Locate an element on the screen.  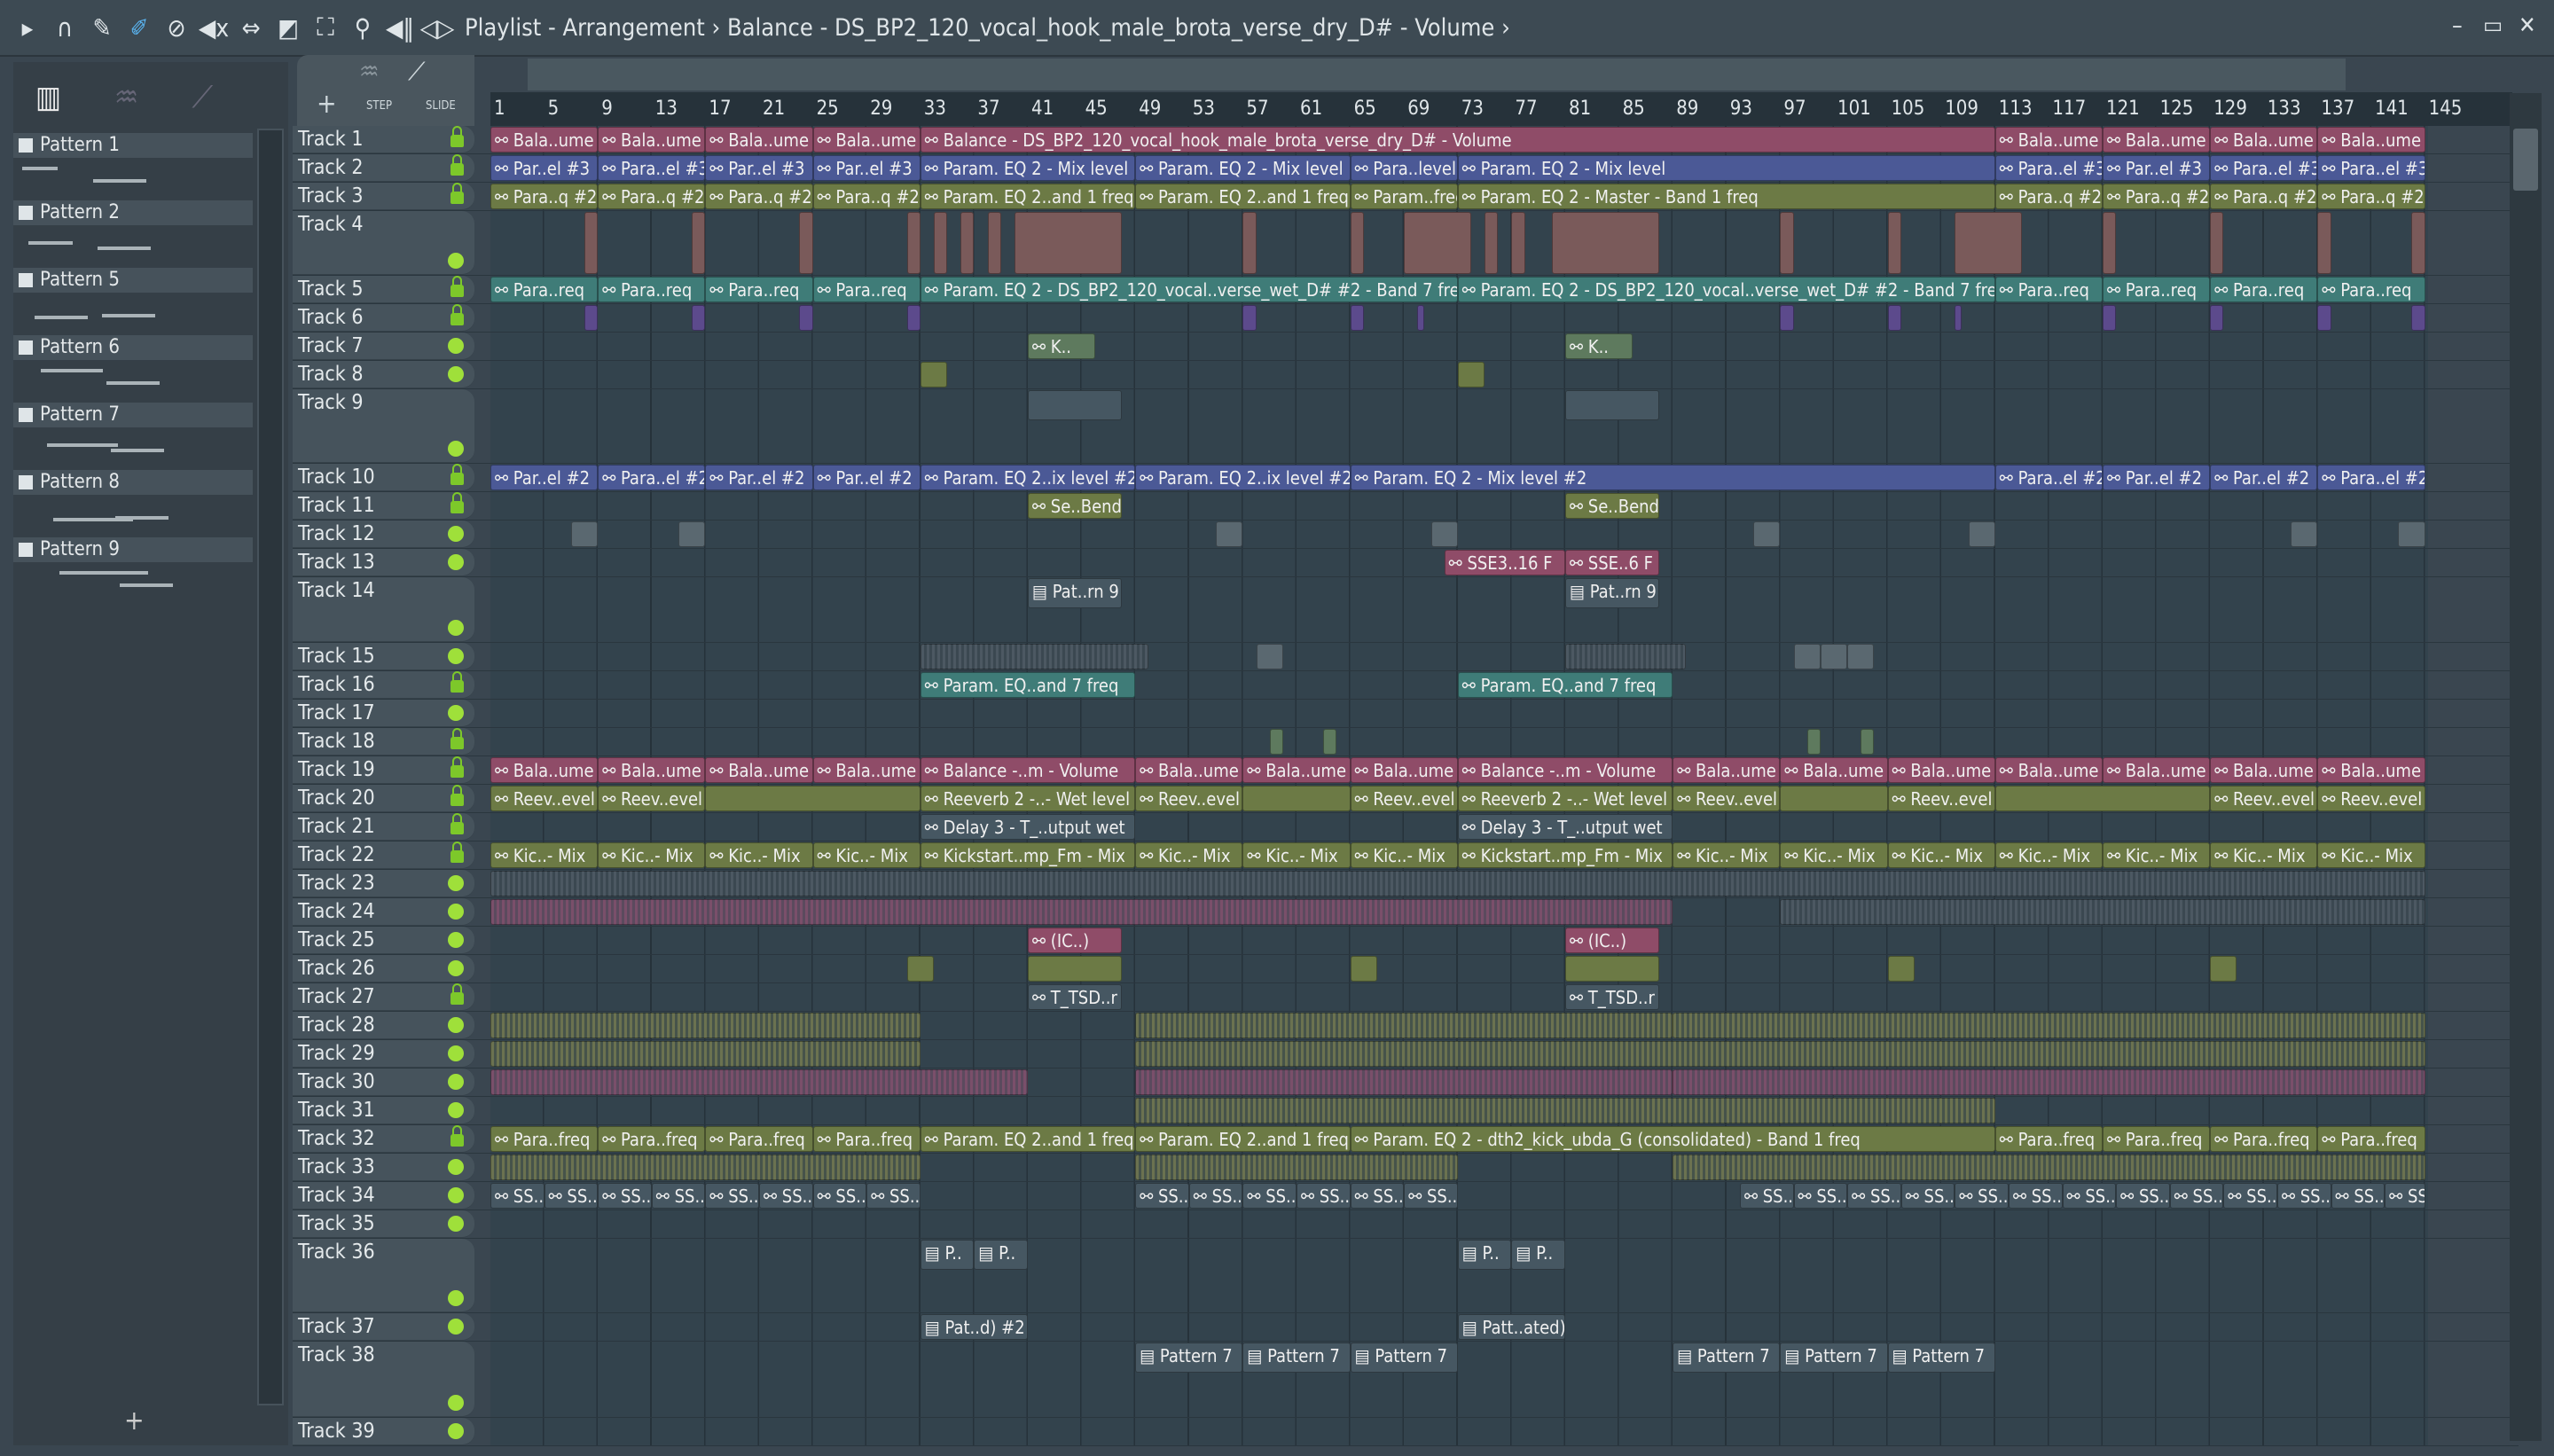
track-header: Track 21 is located at coordinates (383, 827).